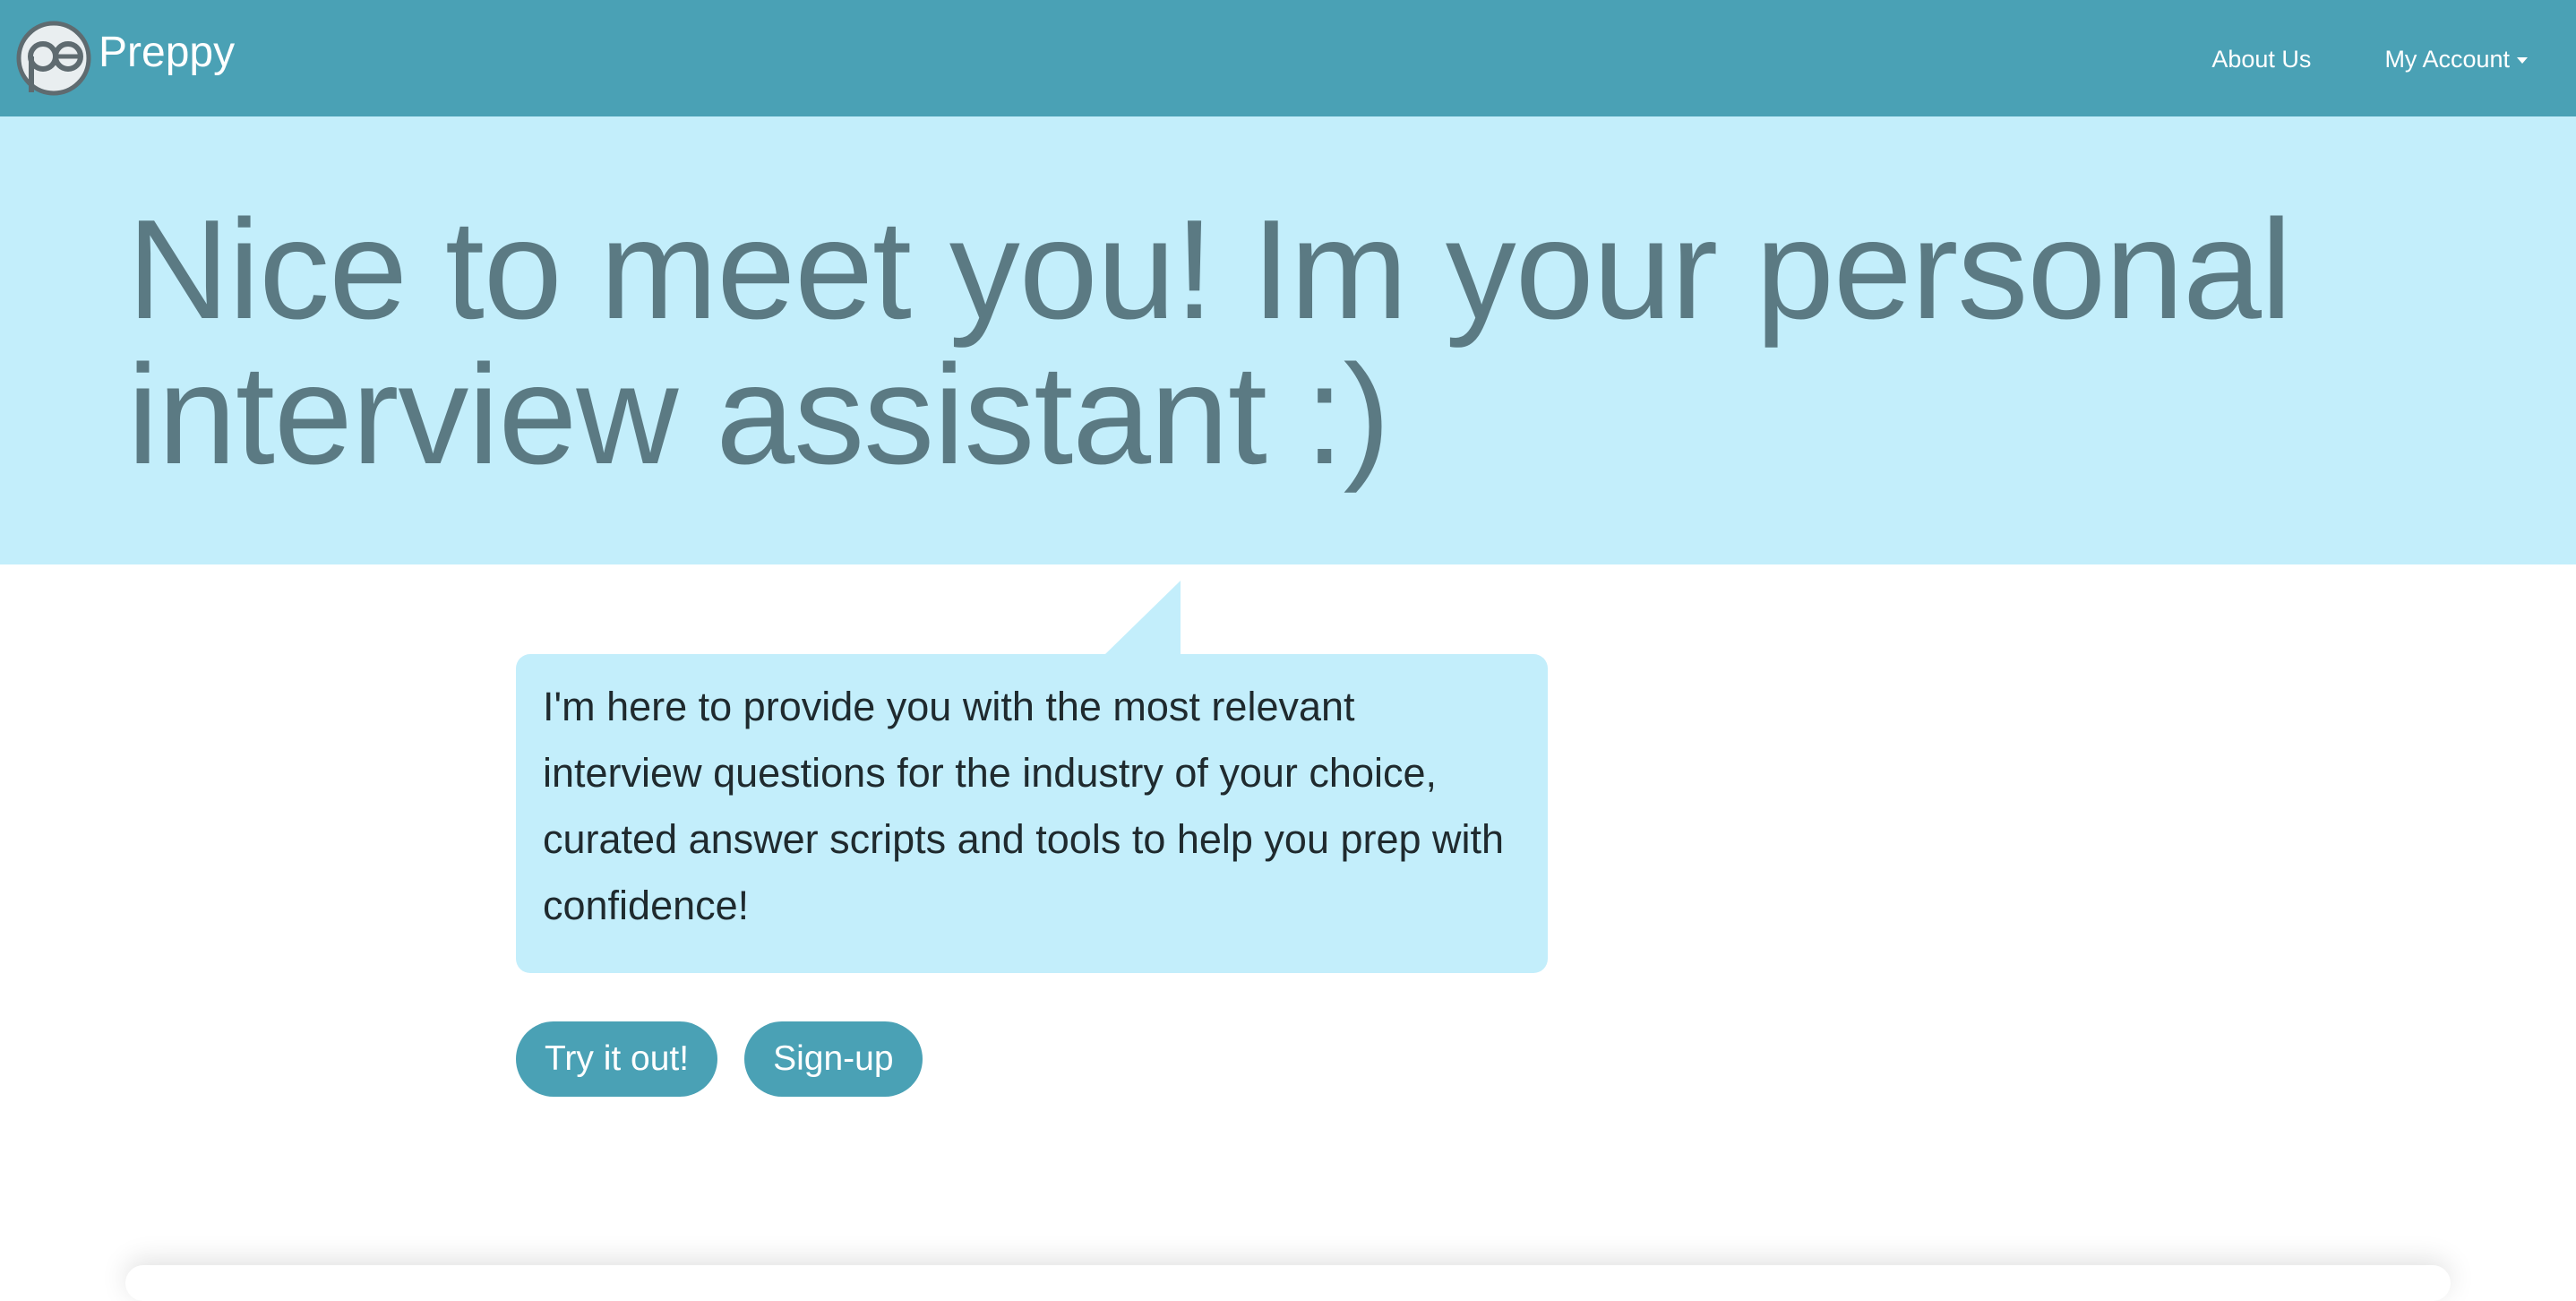 This screenshot has height=1301, width=2576. What do you see at coordinates (617, 1059) in the screenshot?
I see `try-it-out-button: Try it out!` at bounding box center [617, 1059].